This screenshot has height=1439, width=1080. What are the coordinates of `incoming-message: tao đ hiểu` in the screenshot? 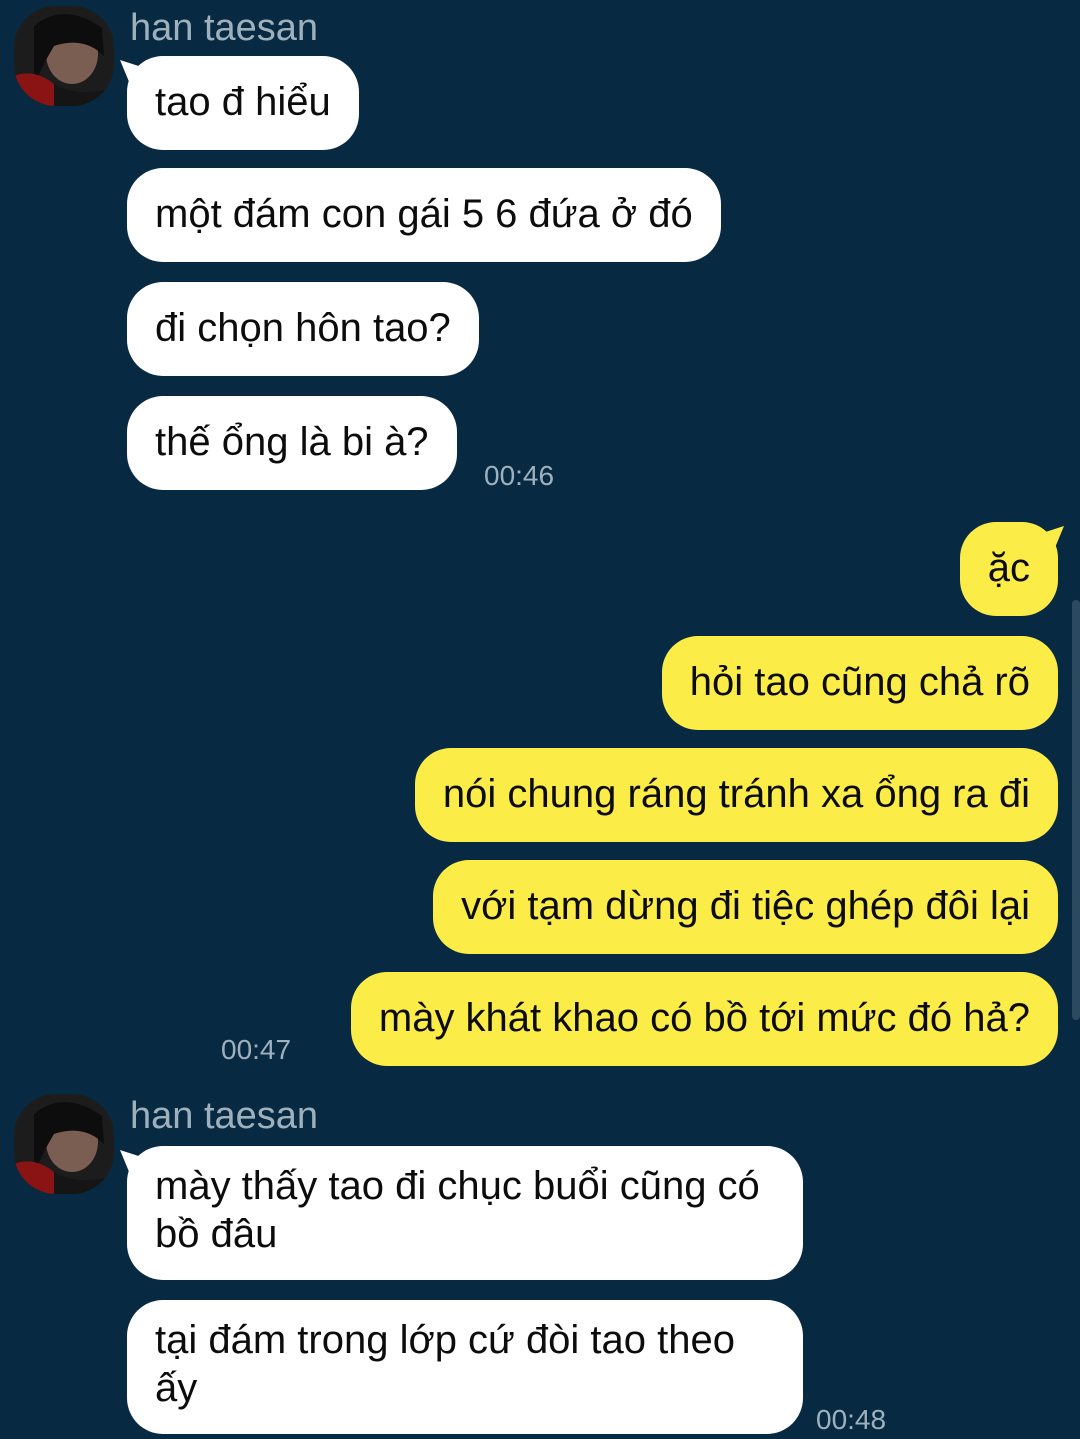 It's located at (243, 103).